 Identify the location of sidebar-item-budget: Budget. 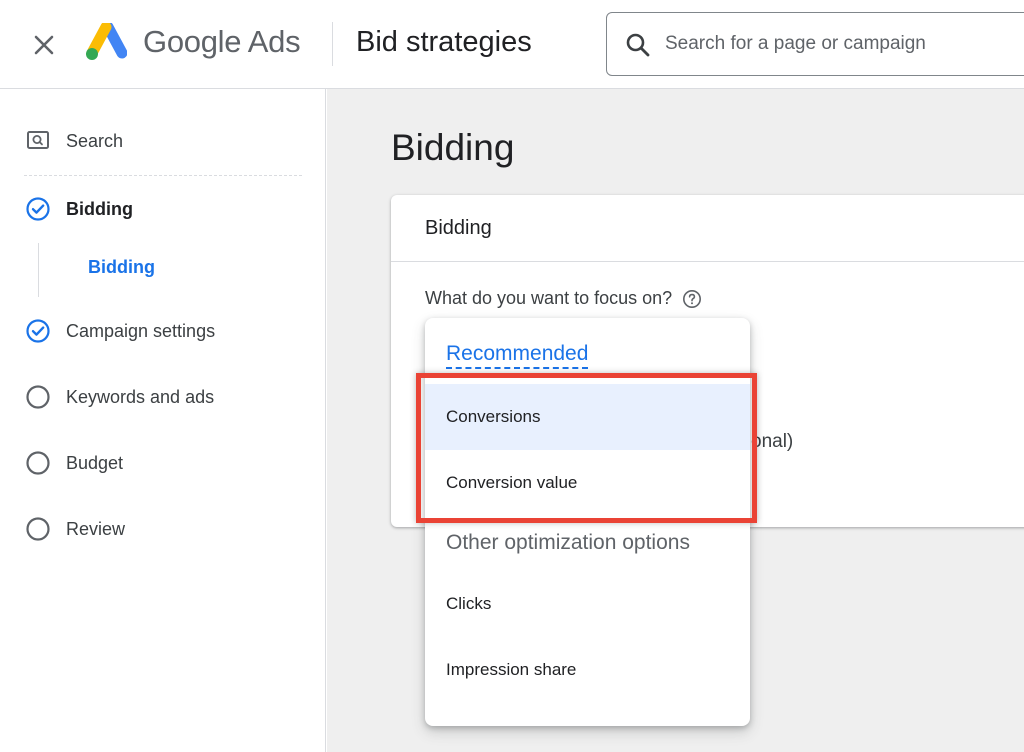
(73, 463).